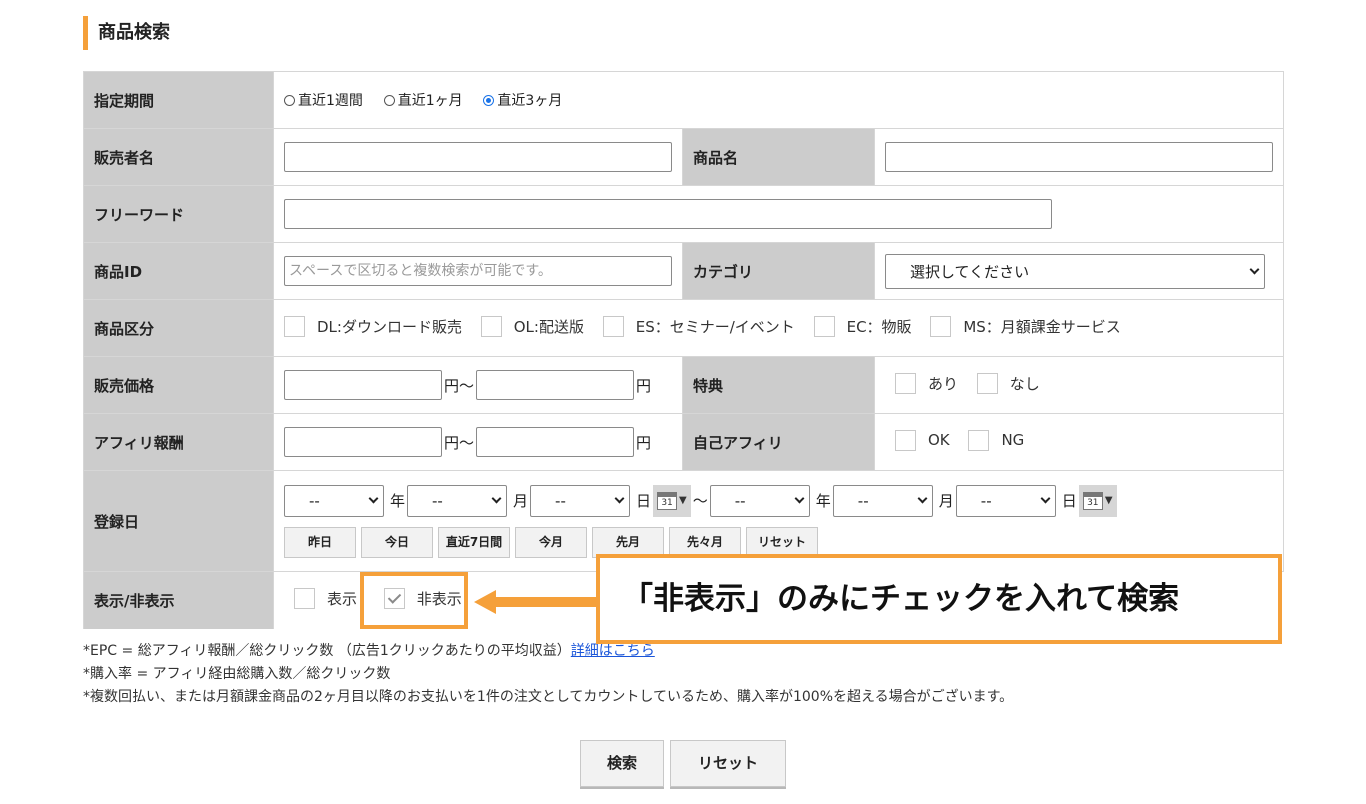 This screenshot has width=1366, height=804. Describe the element at coordinates (532, 326) in the screenshot. I see `checkbox-type-ol: OL:配送版` at that location.